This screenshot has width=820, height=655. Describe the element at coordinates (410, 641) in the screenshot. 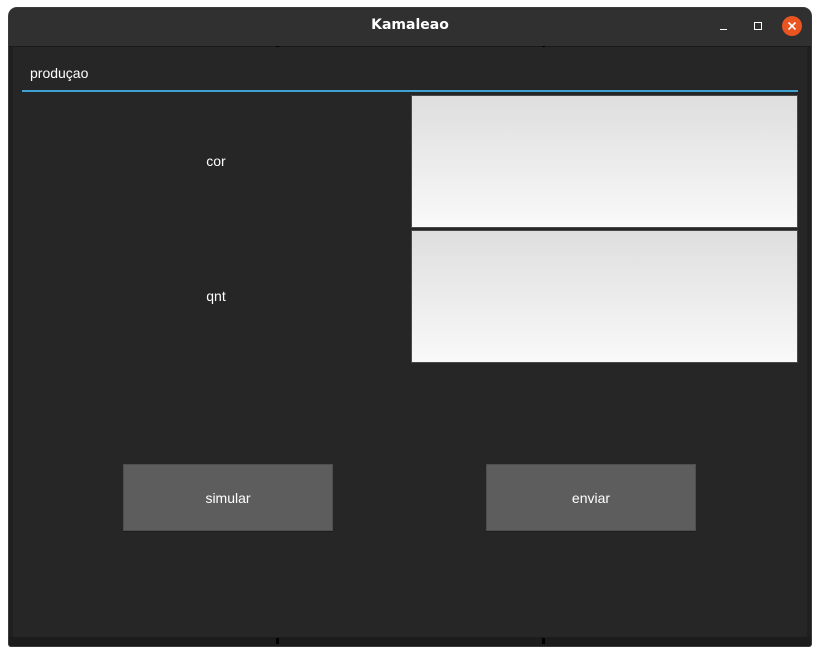

I see `bottom-frame` at that location.